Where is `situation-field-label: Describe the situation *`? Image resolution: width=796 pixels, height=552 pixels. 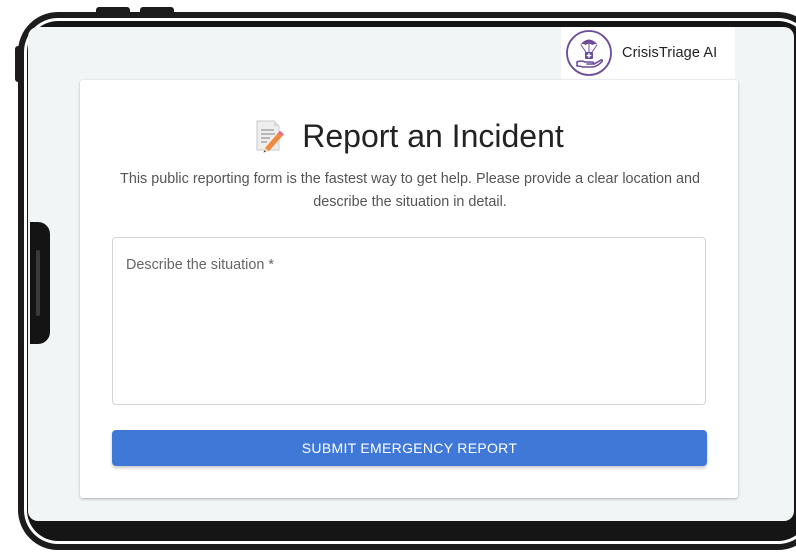
situation-field-label: Describe the situation * is located at coordinates (200, 265).